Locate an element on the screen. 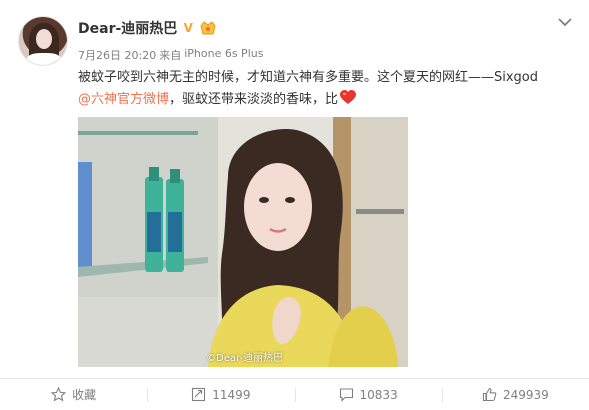 This screenshot has height=410, width=589. post-text-line2: @六神官方微博，驱蚊还带来淡淡的香味，比 is located at coordinates (328, 100).